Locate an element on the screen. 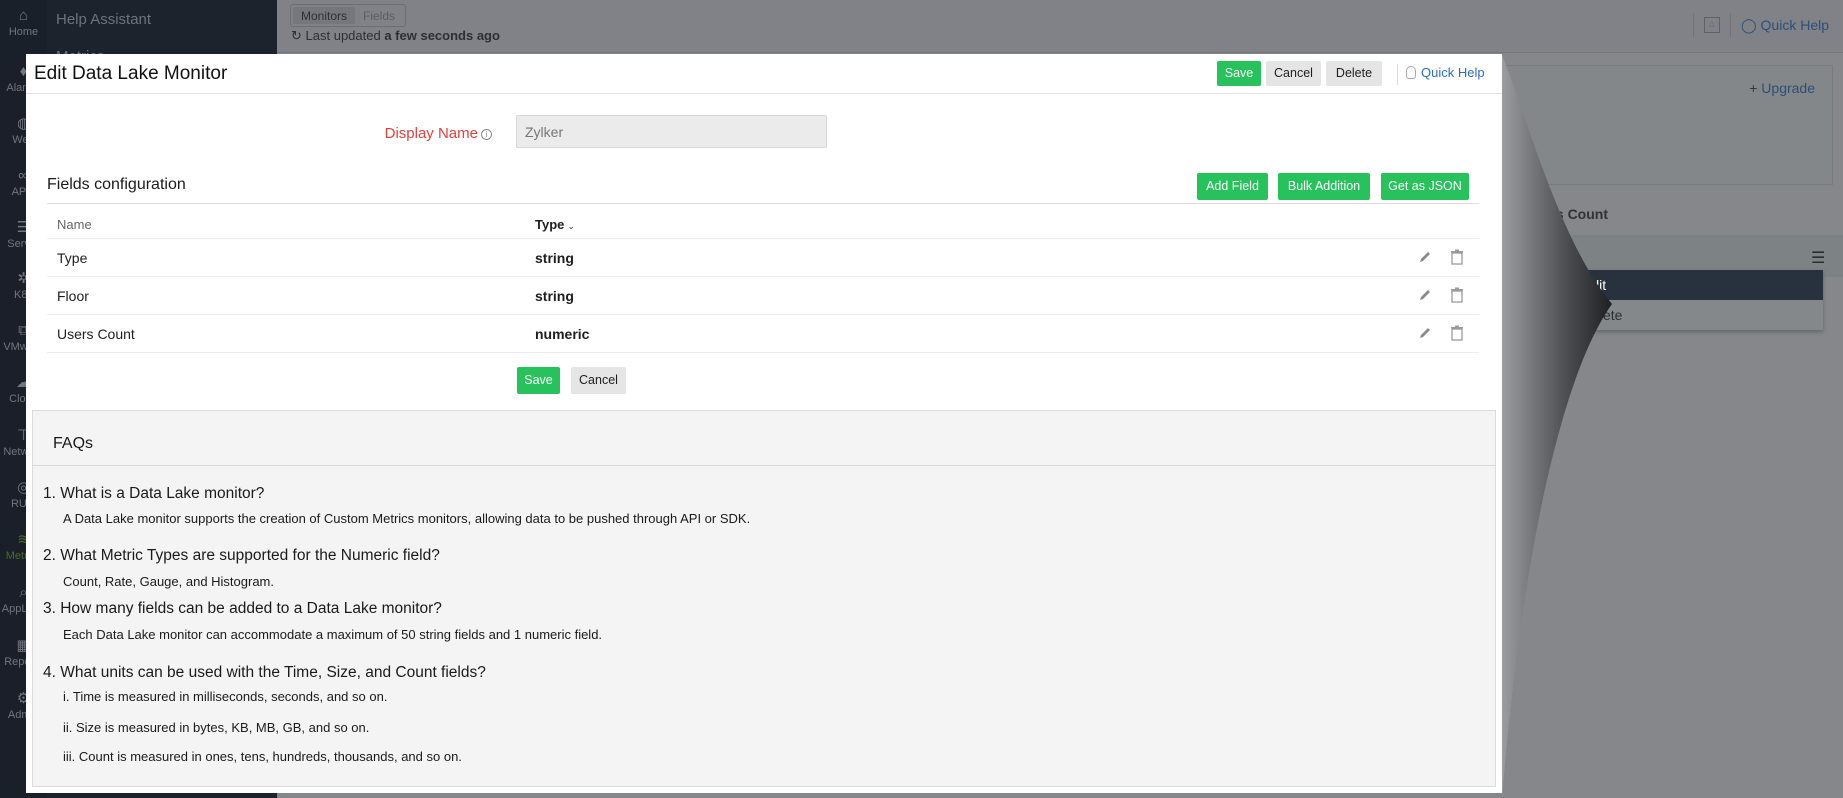 Image resolution: width=1843 pixels, height=798 pixels. menu-item-edit: Edit is located at coordinates (1697, 285).